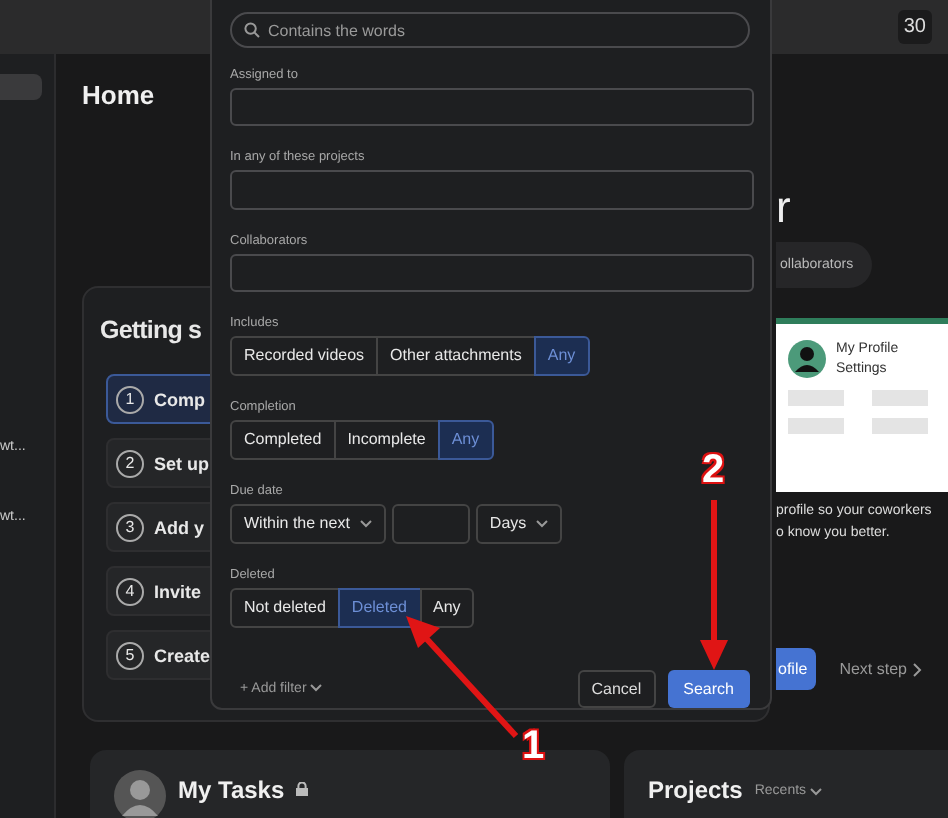  I want to click on step-number: 4, so click(130, 591).